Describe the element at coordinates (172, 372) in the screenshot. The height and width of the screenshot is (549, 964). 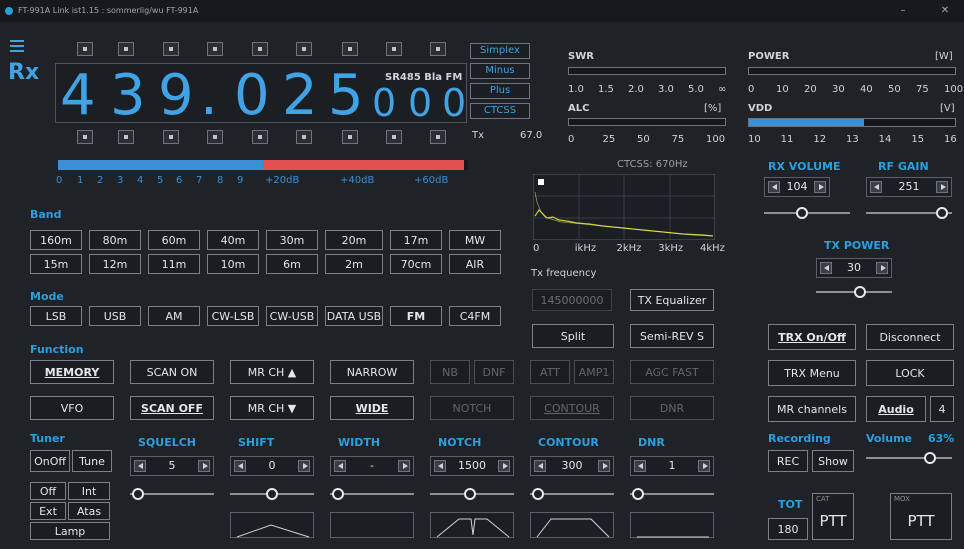
I see `scan-on-button: SCAN ON` at that location.